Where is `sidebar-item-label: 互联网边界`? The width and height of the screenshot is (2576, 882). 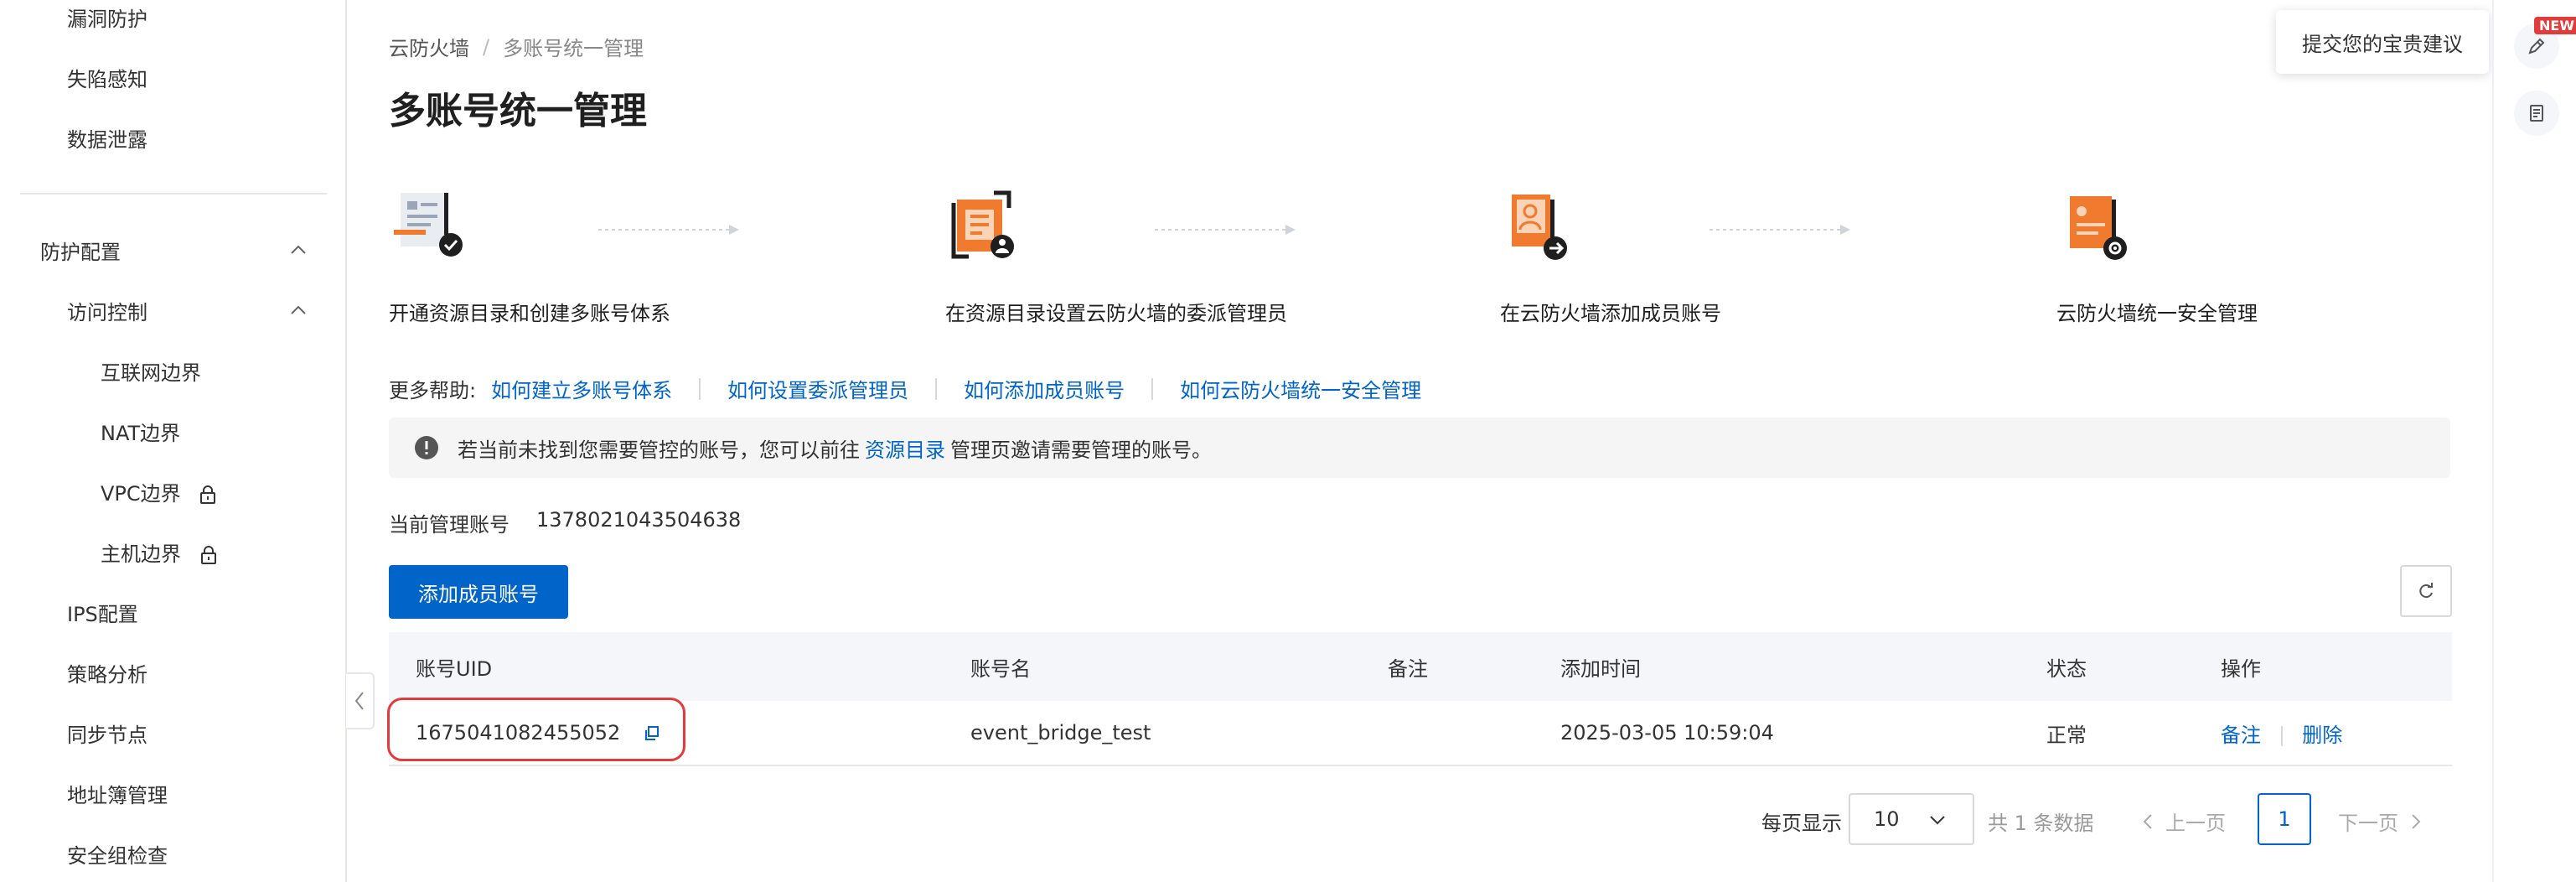
sidebar-item-label: 互联网边界 is located at coordinates (151, 373).